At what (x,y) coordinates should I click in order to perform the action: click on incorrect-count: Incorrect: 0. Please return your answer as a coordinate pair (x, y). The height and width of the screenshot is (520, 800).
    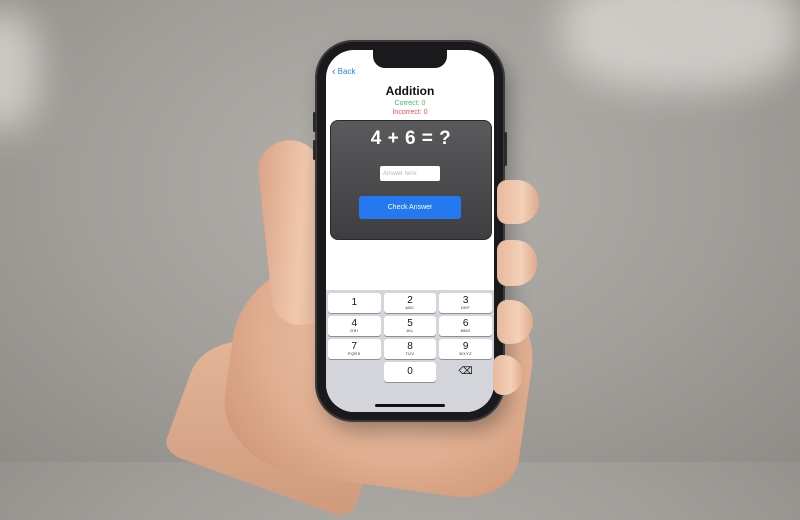
    Looking at the image, I should click on (410, 112).